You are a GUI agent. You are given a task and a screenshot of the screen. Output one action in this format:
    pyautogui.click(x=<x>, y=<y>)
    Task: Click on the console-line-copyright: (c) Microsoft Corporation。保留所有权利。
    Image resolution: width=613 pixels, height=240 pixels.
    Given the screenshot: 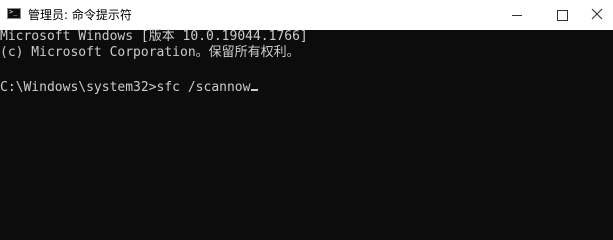 What is the action you would take?
    pyautogui.click(x=150, y=52)
    